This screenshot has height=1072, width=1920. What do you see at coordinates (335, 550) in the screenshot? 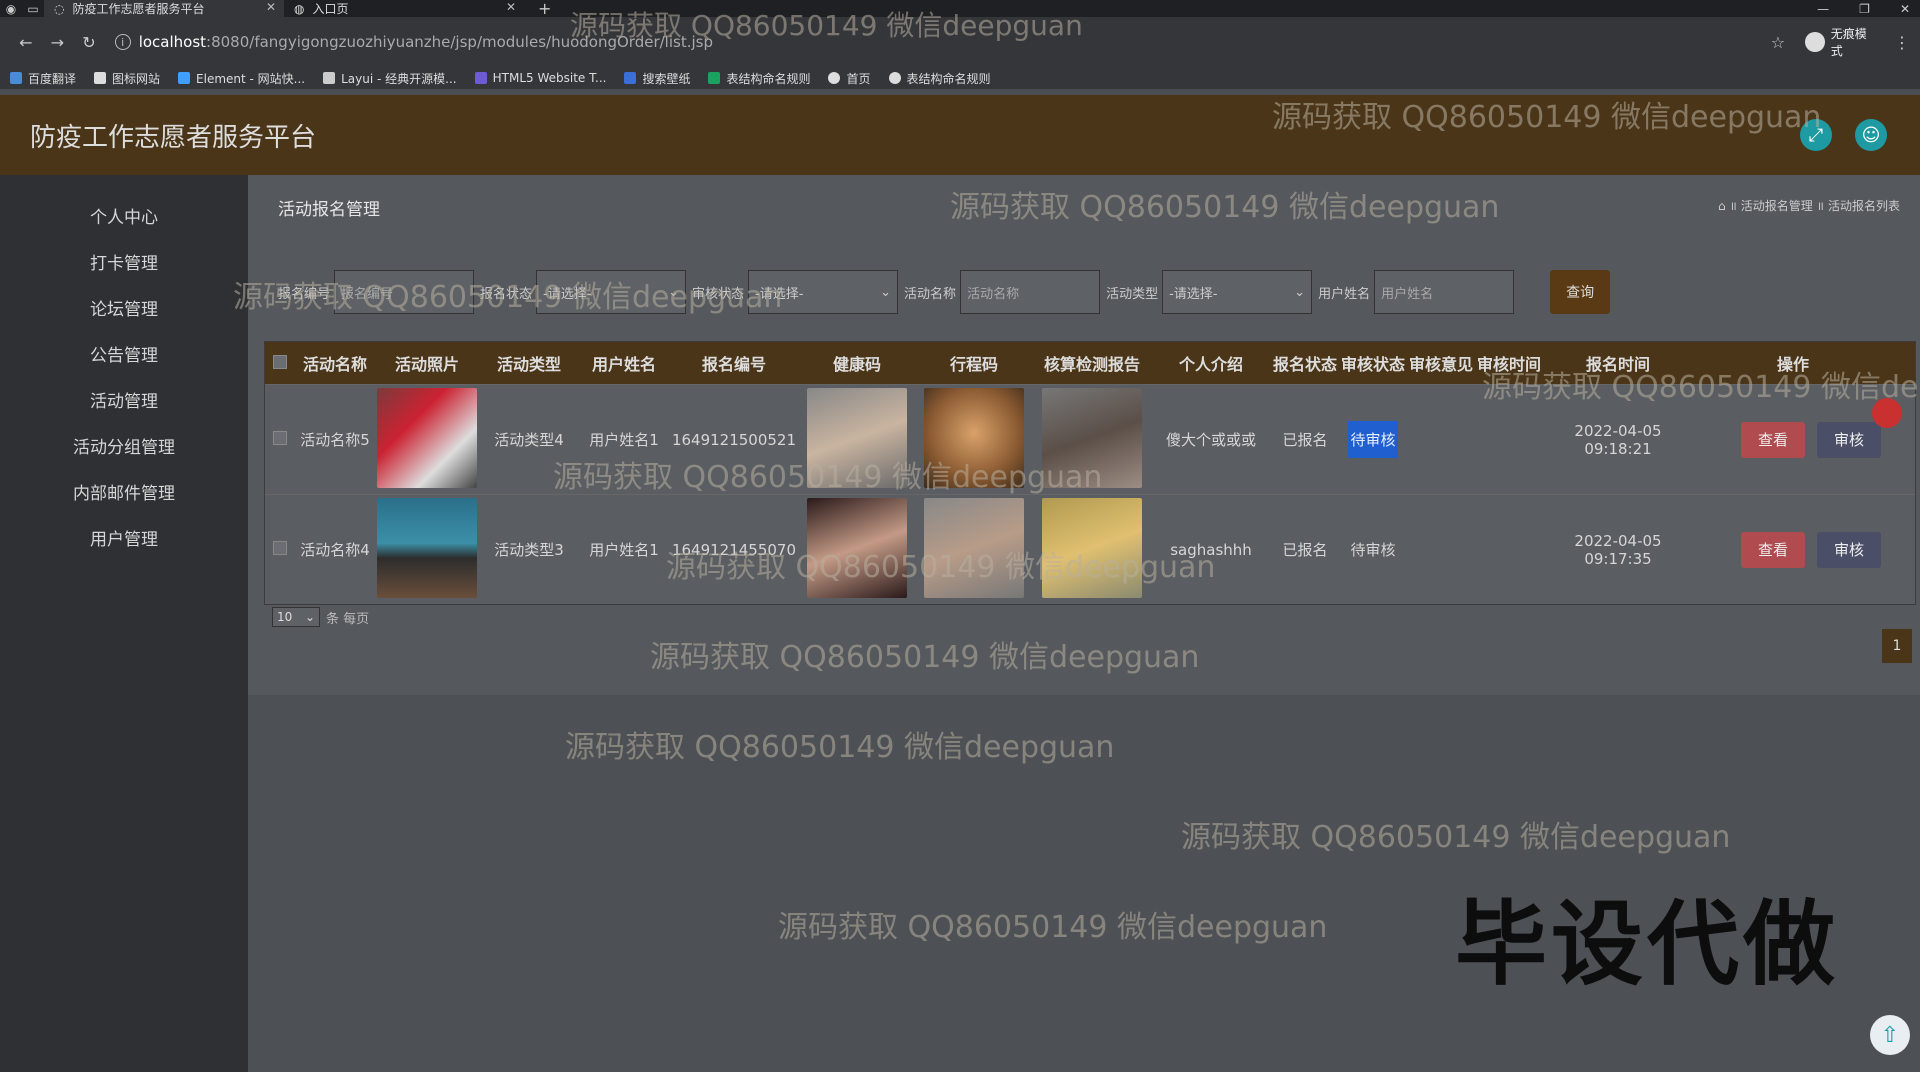
I see `activity-name: 活动名称4` at bounding box center [335, 550].